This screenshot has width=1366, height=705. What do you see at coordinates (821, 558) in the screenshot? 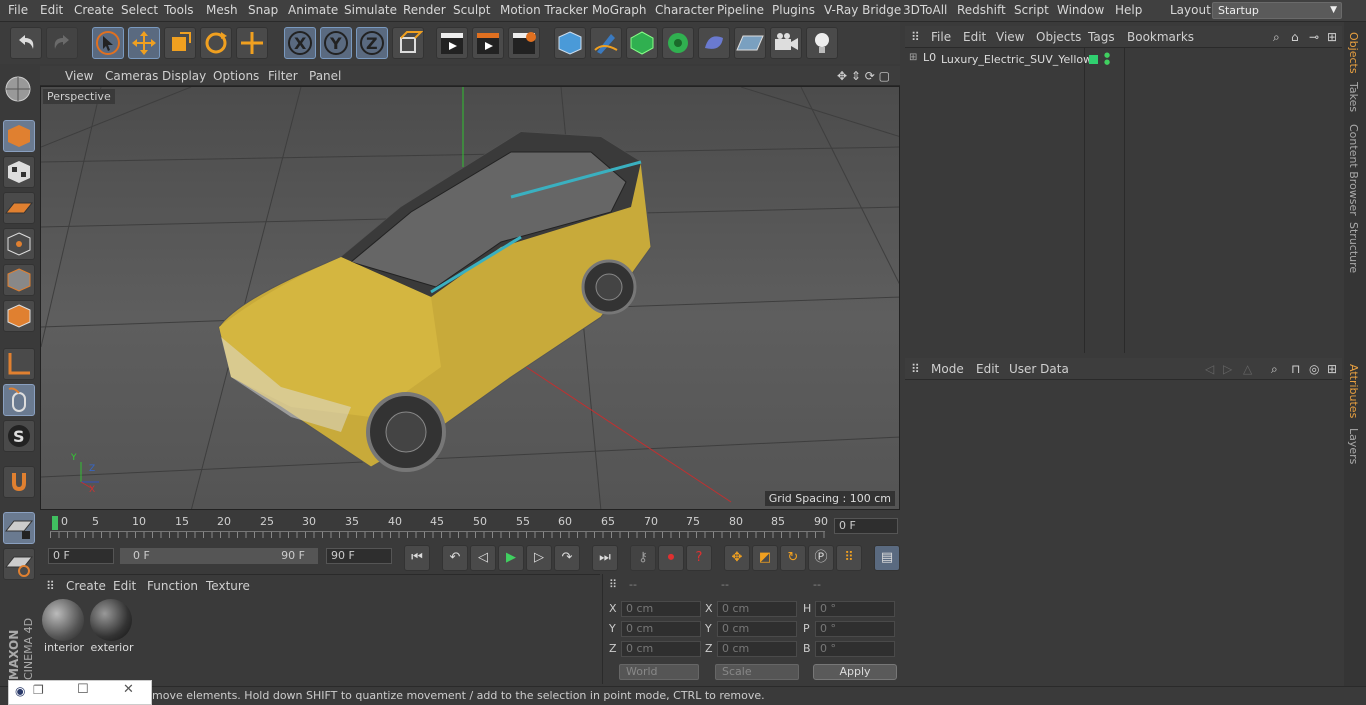
I see `key-param-button: Ⓟ` at bounding box center [821, 558].